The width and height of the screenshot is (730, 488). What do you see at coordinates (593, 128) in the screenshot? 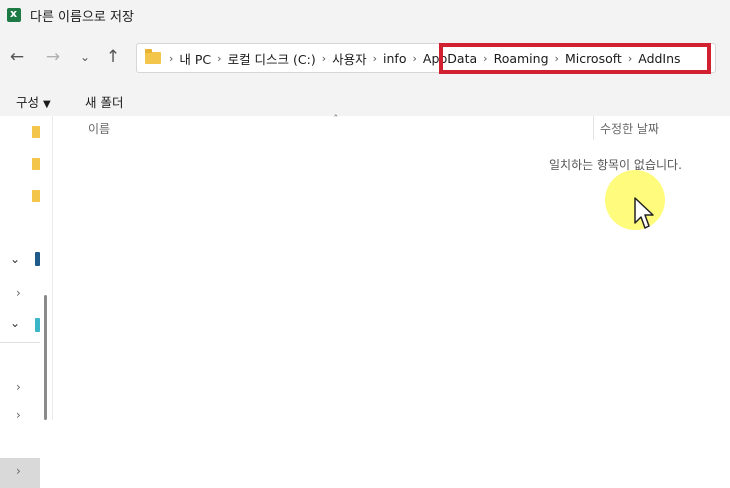
I see `column-divider` at bounding box center [593, 128].